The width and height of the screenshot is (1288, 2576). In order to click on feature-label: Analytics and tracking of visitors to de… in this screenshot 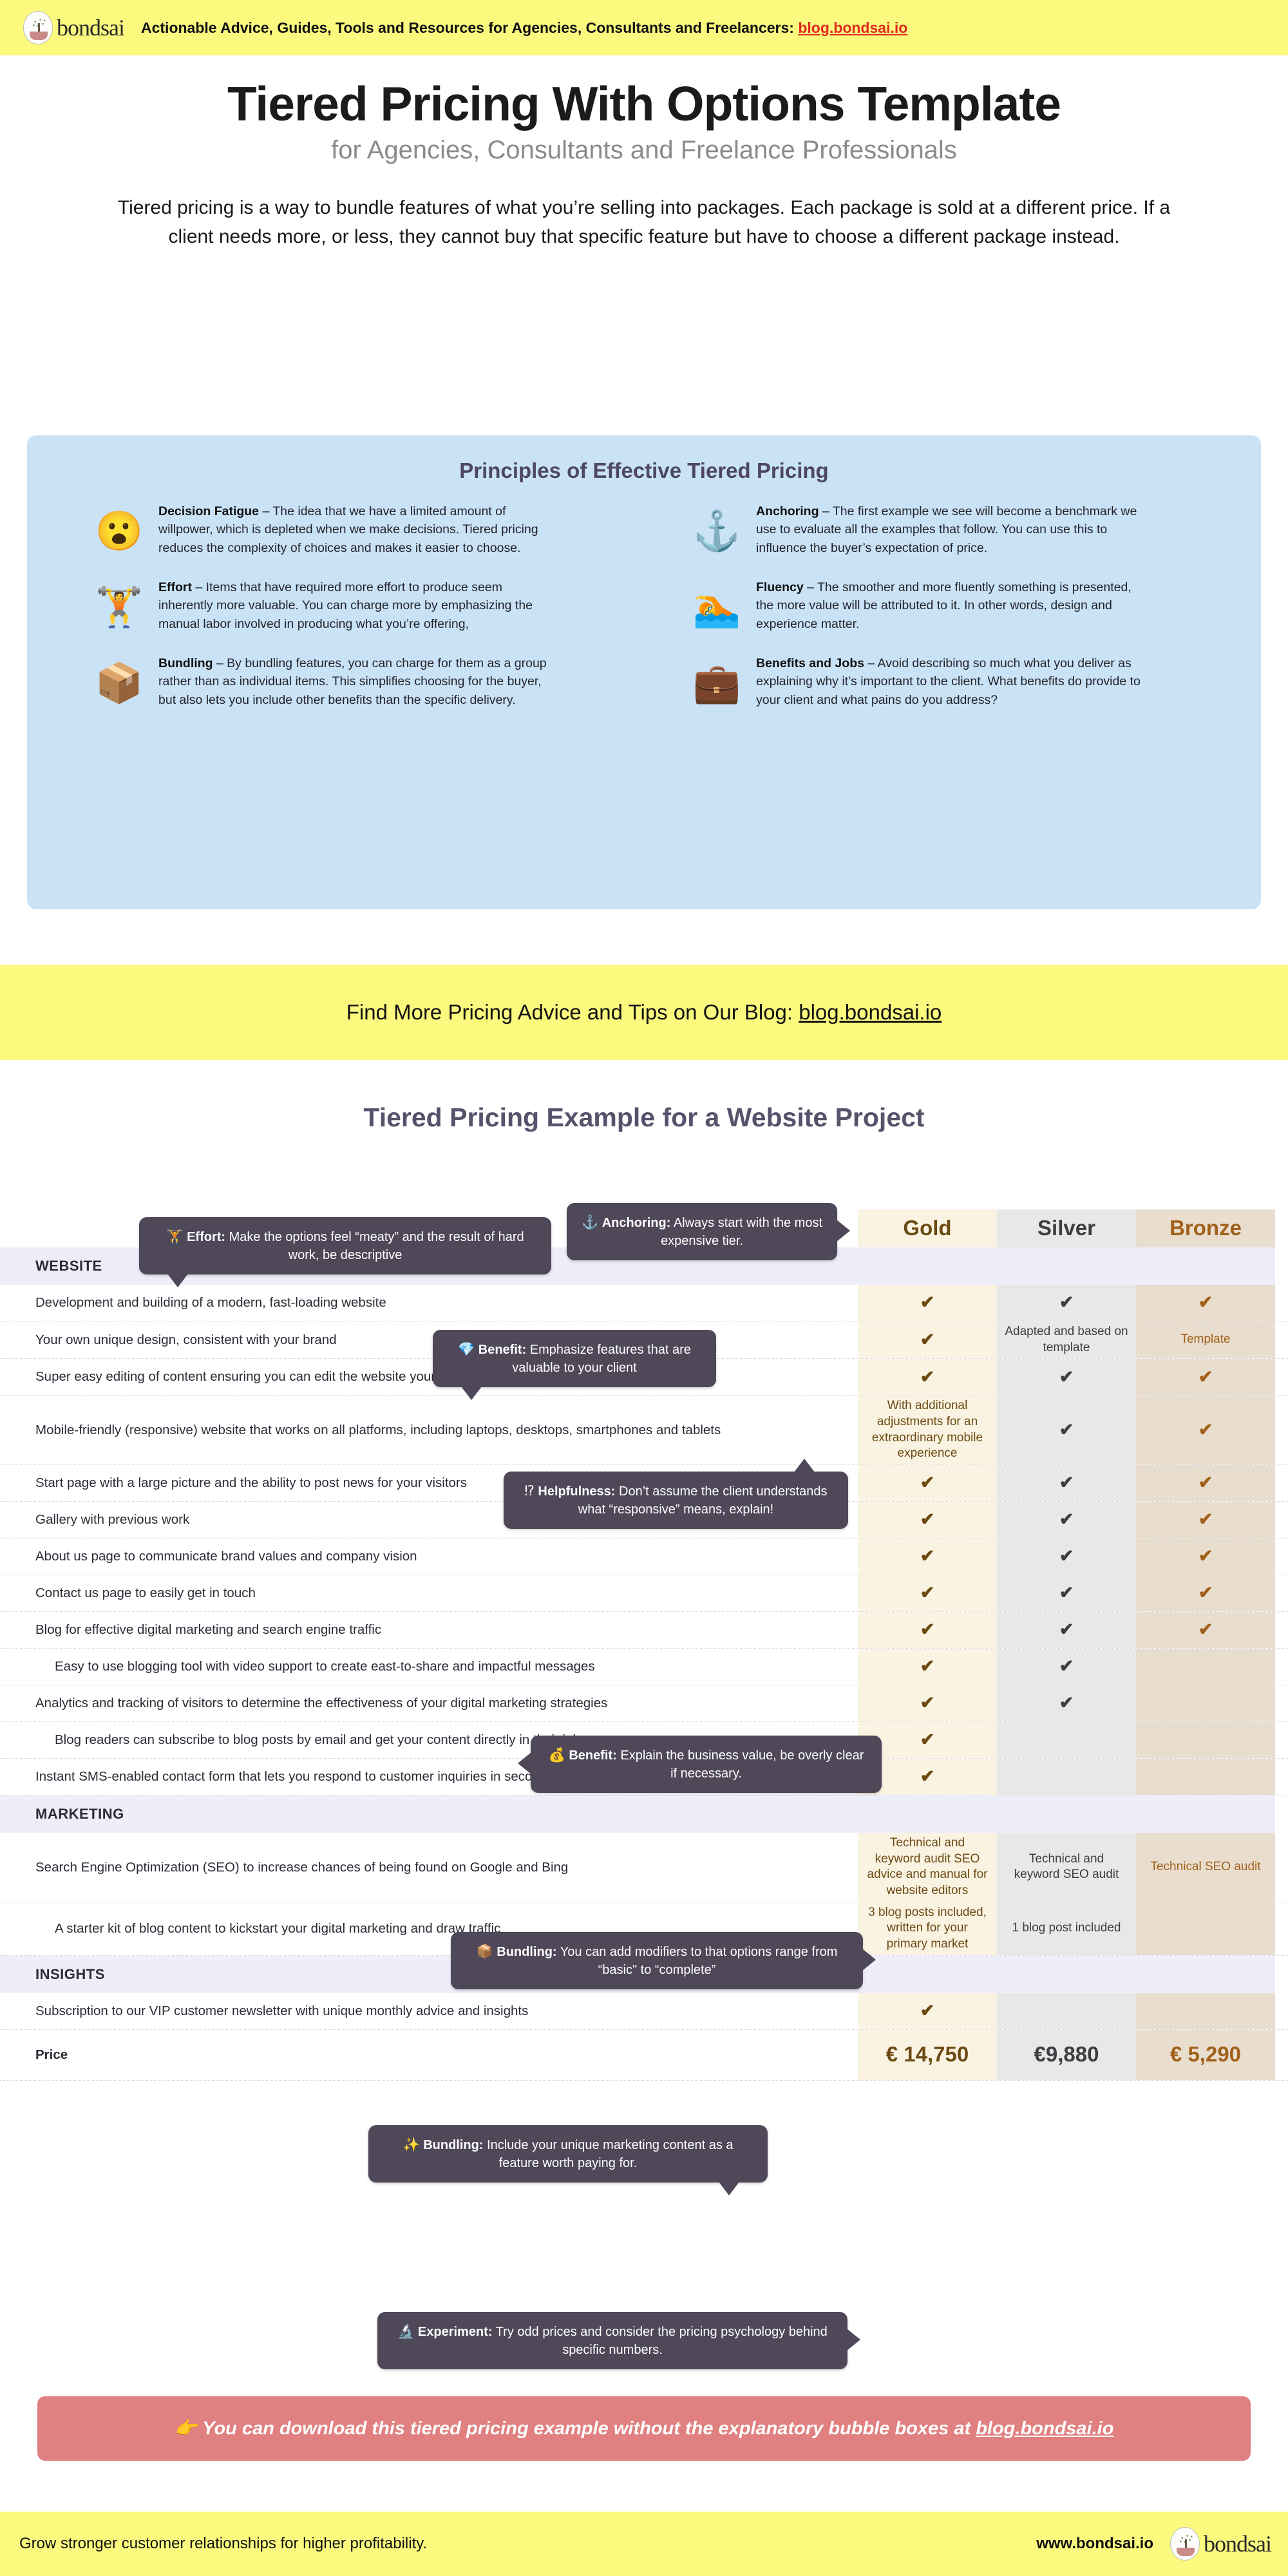, I will do `click(321, 1704)`.